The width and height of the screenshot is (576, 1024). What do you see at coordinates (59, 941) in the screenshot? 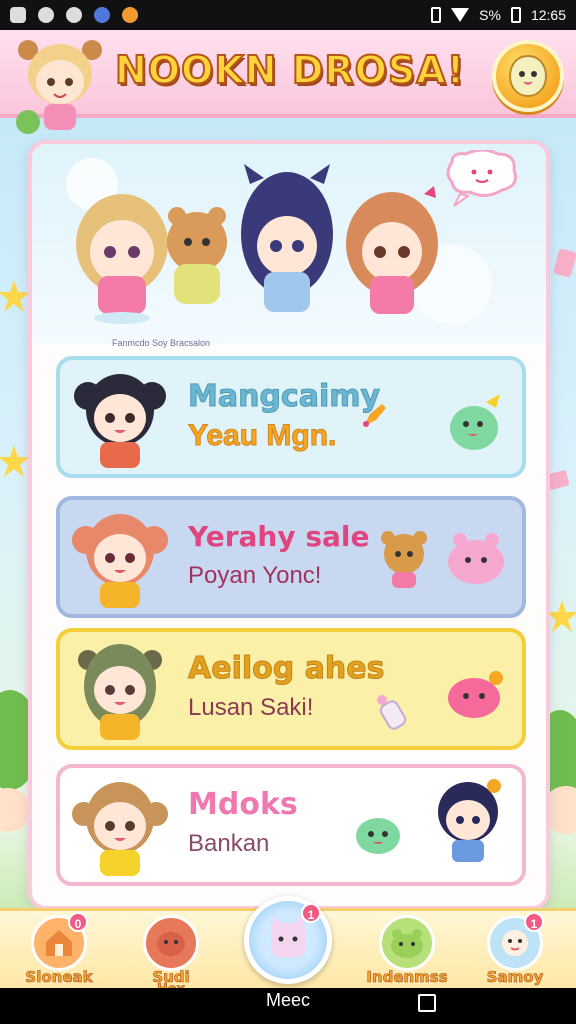
I see `house-icon: 0` at bounding box center [59, 941].